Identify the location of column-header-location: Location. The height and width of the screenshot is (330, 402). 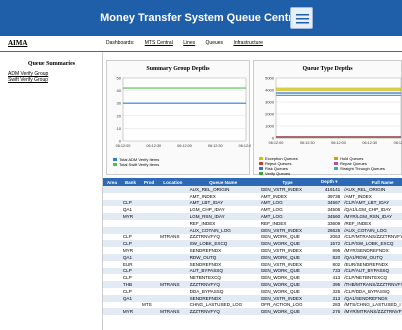
(173, 182).